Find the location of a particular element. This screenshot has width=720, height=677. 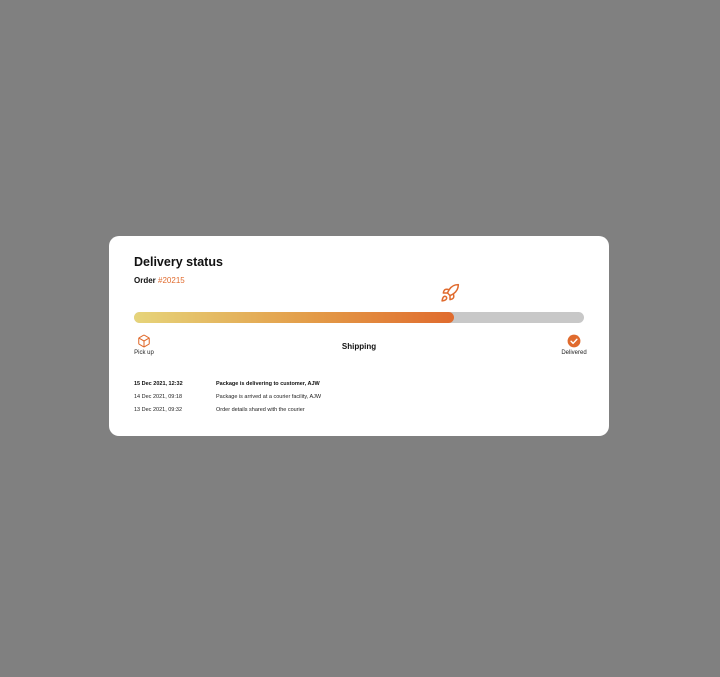

order-line: Order #20215 is located at coordinates (159, 280).